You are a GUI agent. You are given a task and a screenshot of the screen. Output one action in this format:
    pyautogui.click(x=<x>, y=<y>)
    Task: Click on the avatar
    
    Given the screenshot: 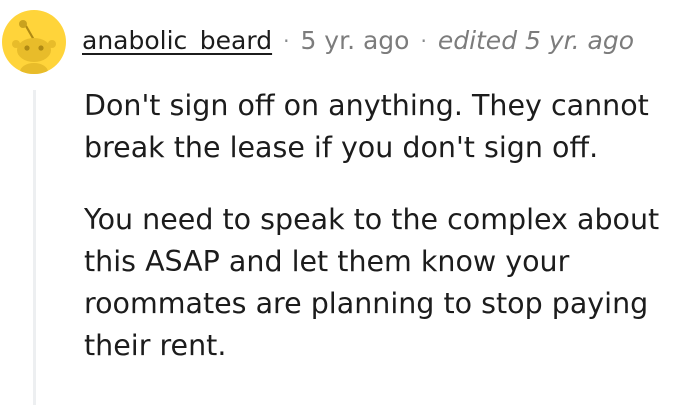 What is the action you would take?
    pyautogui.click(x=34, y=42)
    